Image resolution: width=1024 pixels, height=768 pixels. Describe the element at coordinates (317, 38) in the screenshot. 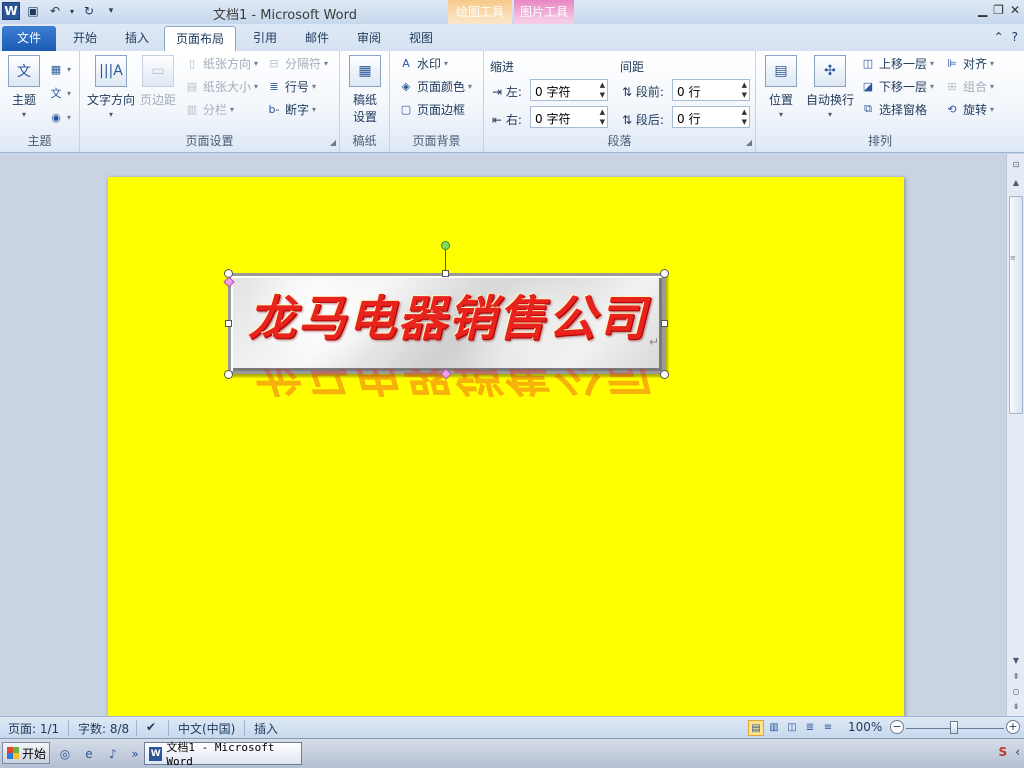

I see `tab-mailings: 邮件` at that location.